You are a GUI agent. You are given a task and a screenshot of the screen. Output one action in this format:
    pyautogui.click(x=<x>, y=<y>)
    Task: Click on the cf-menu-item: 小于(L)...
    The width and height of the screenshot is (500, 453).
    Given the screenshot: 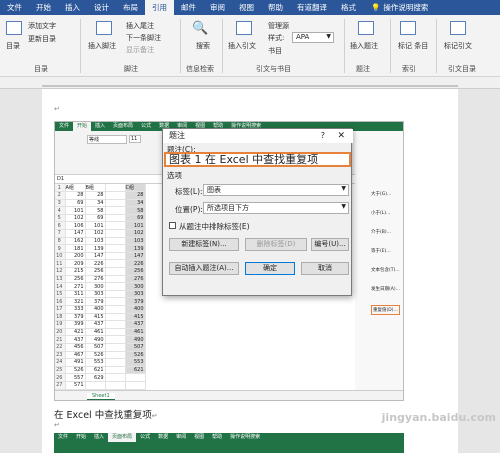 What is the action you would take?
    pyautogui.click(x=381, y=213)
    